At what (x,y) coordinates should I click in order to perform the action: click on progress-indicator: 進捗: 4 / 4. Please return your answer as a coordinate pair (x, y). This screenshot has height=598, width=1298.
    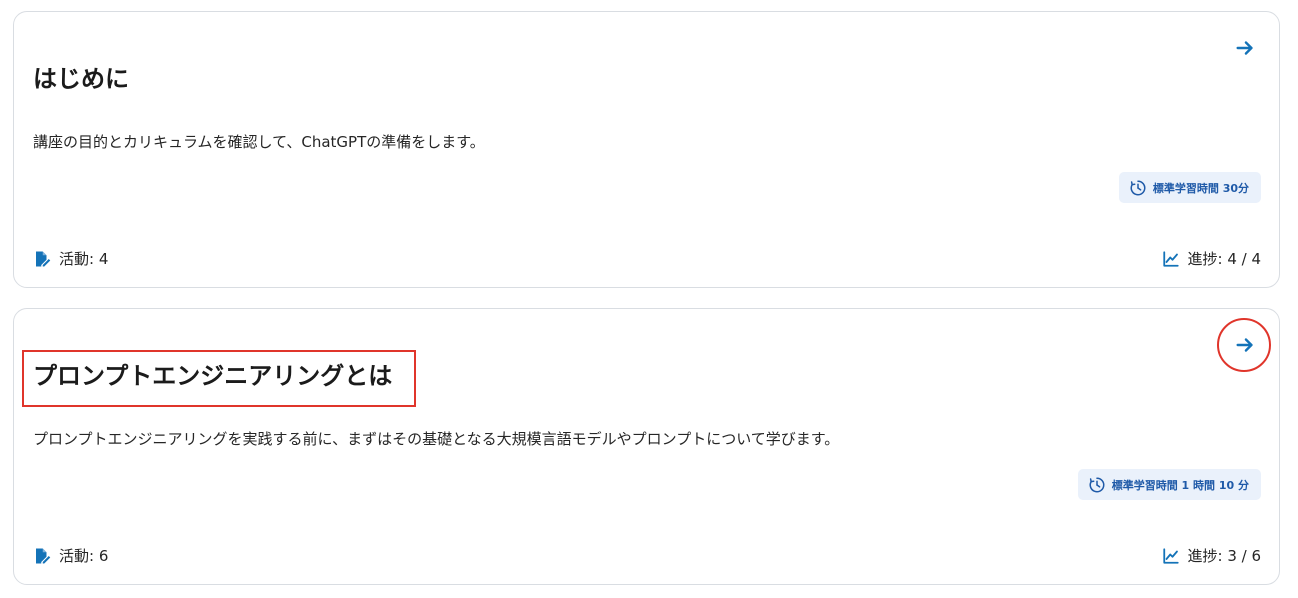
    Looking at the image, I should click on (1212, 258).